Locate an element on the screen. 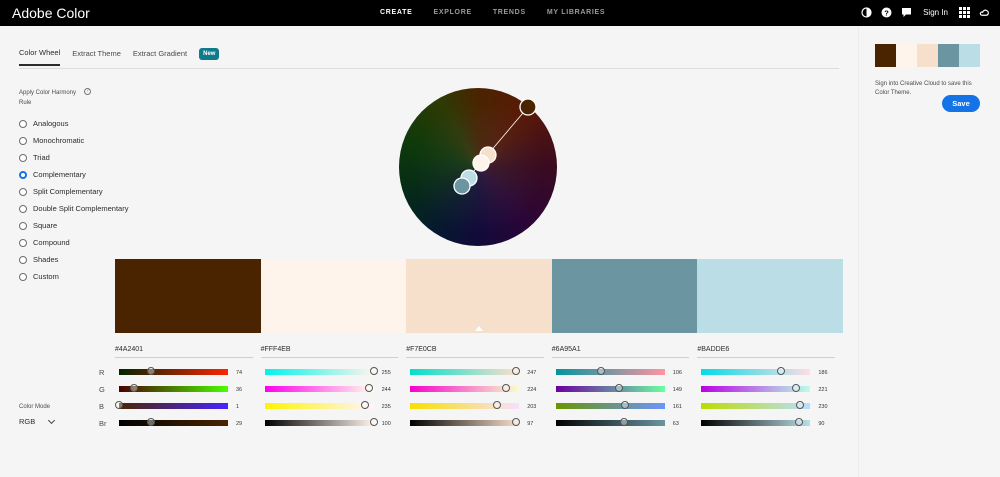  slider-value-r: 247 is located at coordinates (536, 373).